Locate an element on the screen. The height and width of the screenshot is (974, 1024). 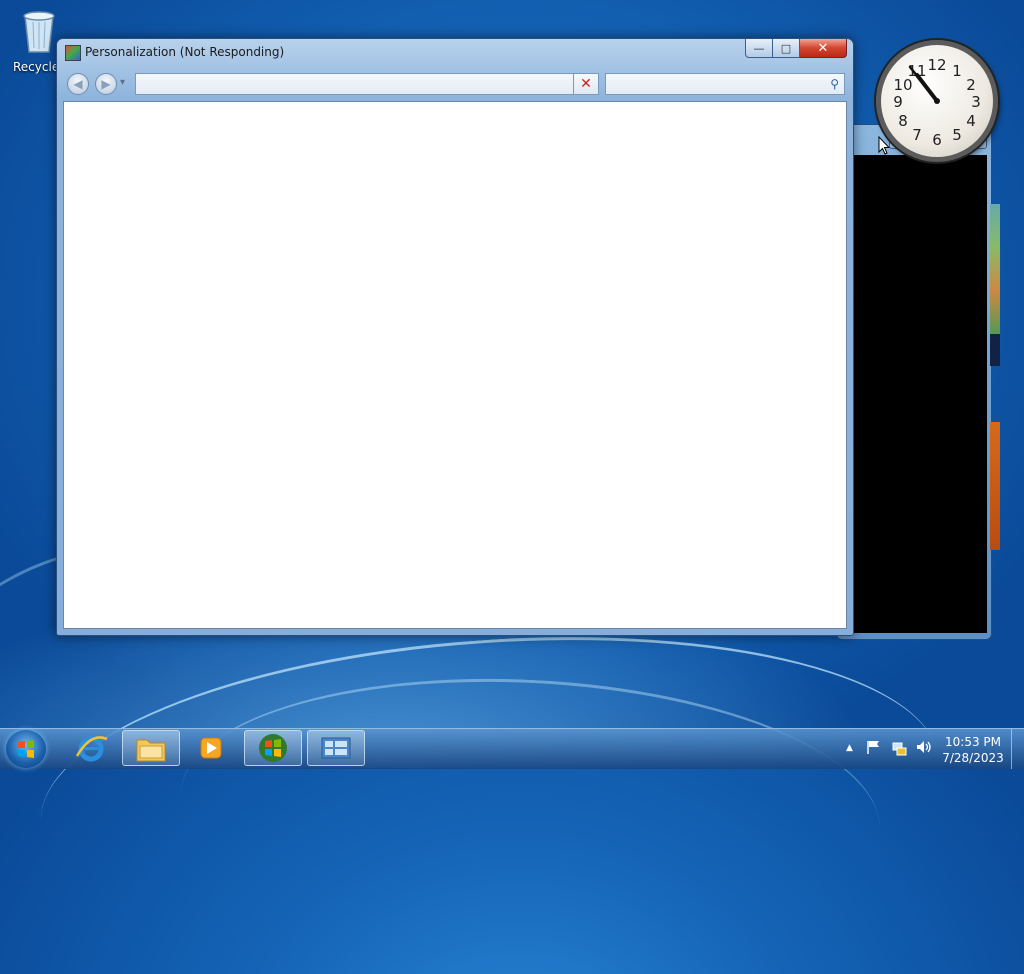
clock-number: 4 is located at coordinates (971, 121).